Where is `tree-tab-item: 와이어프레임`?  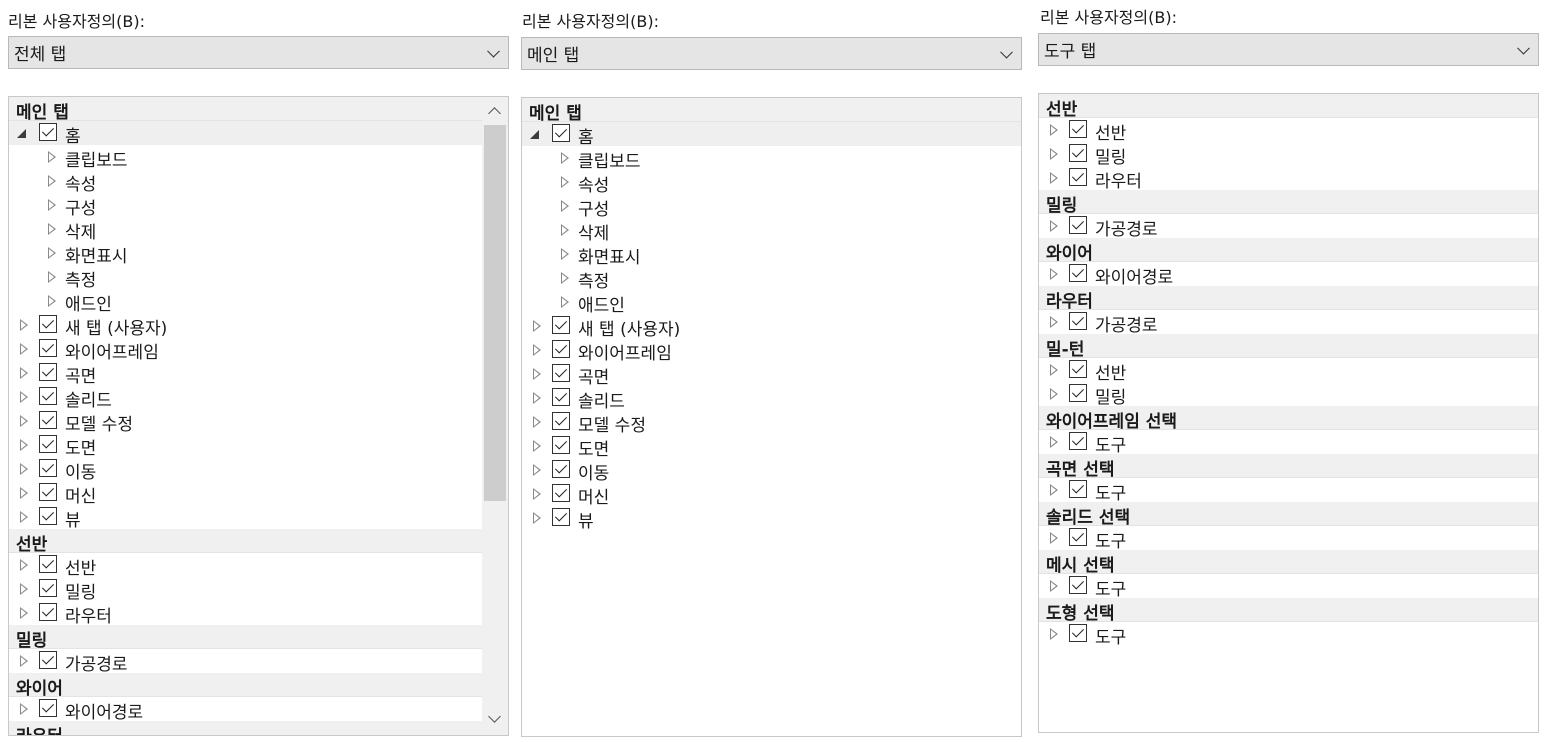
tree-tab-item: 와이어프레임 is located at coordinates (245, 350).